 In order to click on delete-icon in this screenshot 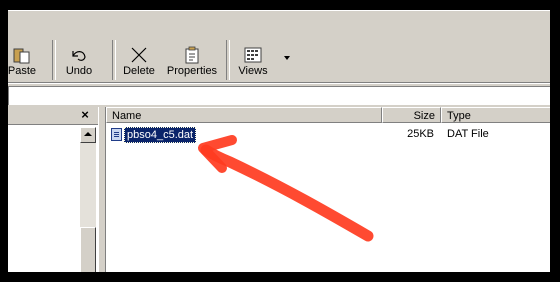, I will do `click(139, 55)`.